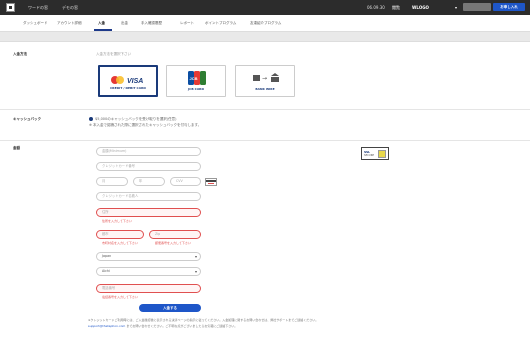 This screenshot has height=344, width=530. I want to click on search-field, so click(477, 7).